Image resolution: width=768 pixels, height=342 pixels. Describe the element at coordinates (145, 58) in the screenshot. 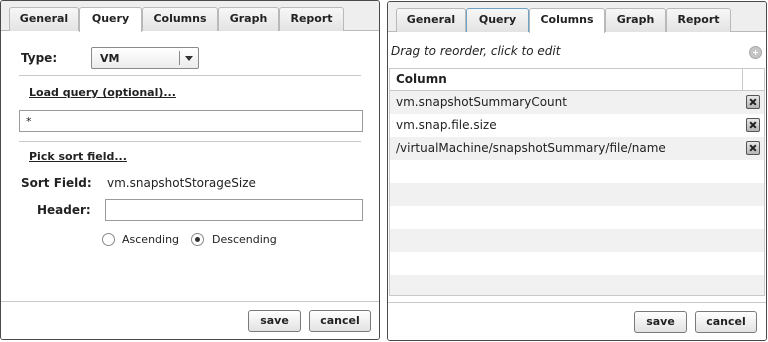

I see `type-select: VM` at that location.